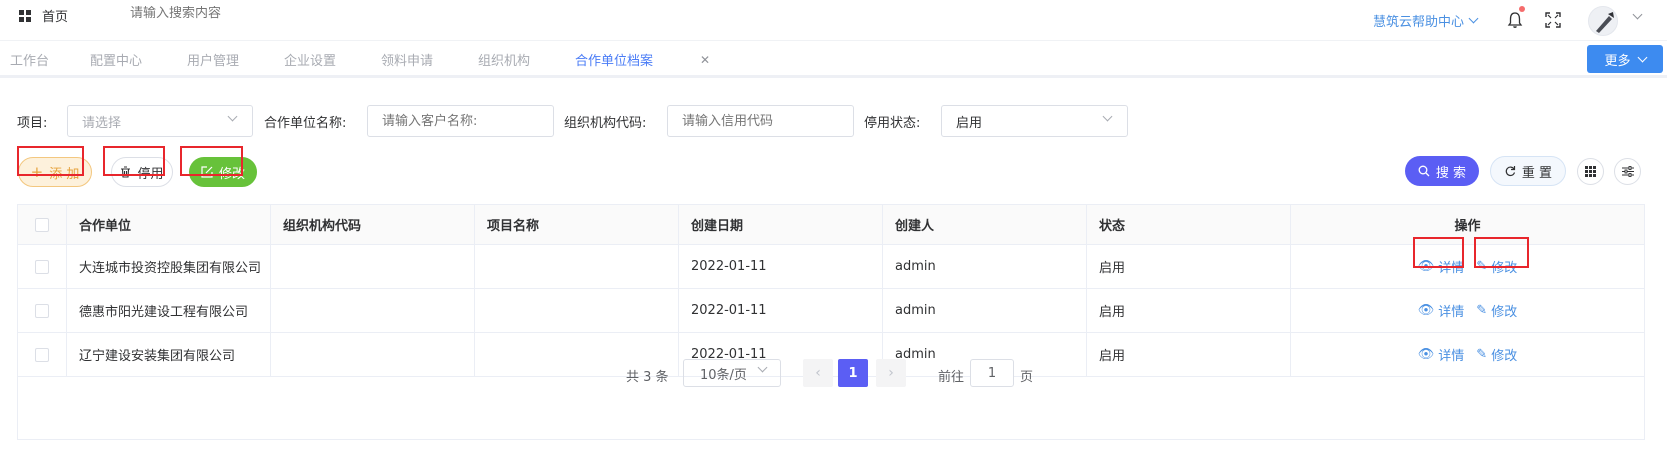 Image resolution: width=1667 pixels, height=450 pixels. I want to click on search-button-label: 搜 索, so click(1451, 173).